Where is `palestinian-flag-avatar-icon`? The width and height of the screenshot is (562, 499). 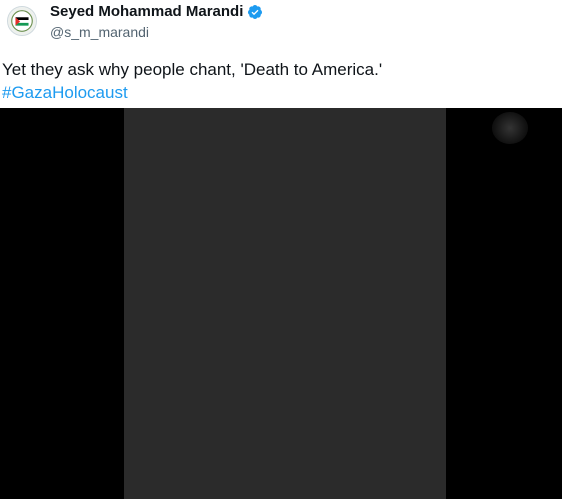
palestinian-flag-avatar-icon is located at coordinates (22, 21).